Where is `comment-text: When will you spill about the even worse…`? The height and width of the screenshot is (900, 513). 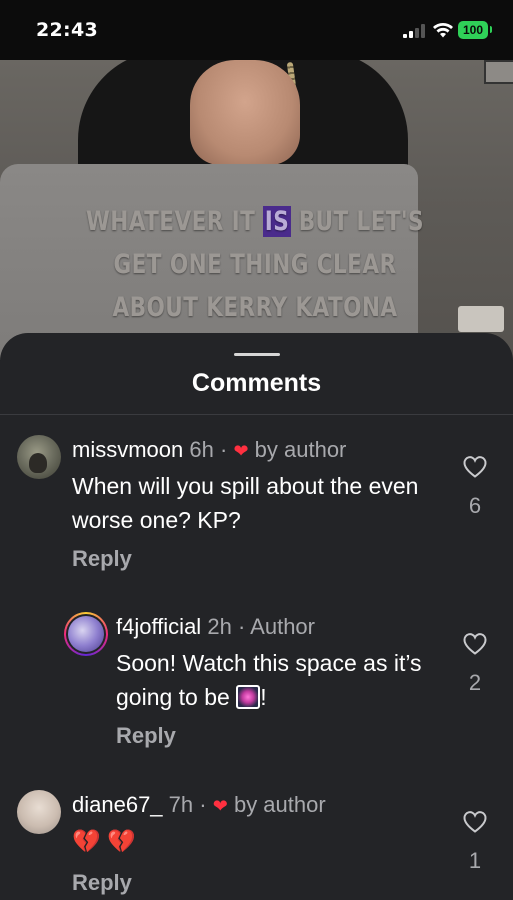
comment-text: When will you spill about the even worse… is located at coordinates (245, 503).